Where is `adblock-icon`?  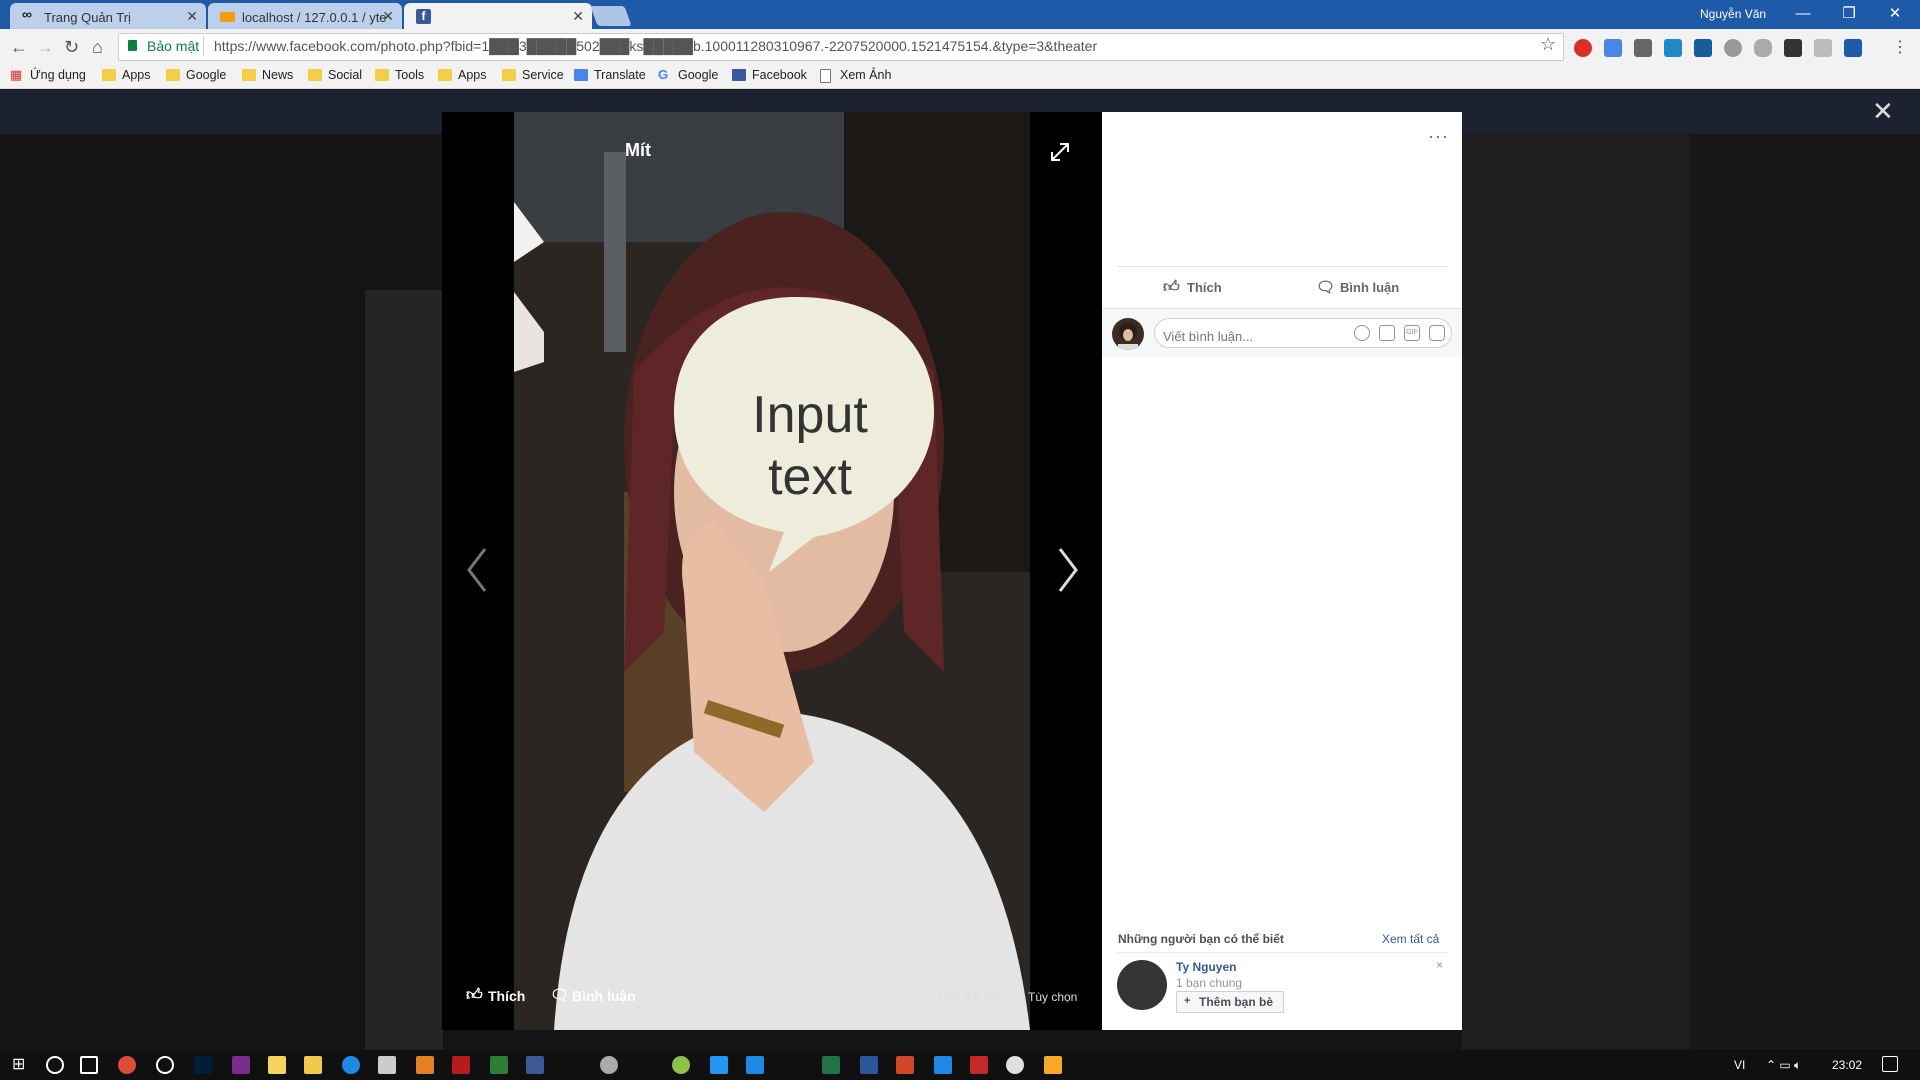
adblock-icon is located at coordinates (1583, 48).